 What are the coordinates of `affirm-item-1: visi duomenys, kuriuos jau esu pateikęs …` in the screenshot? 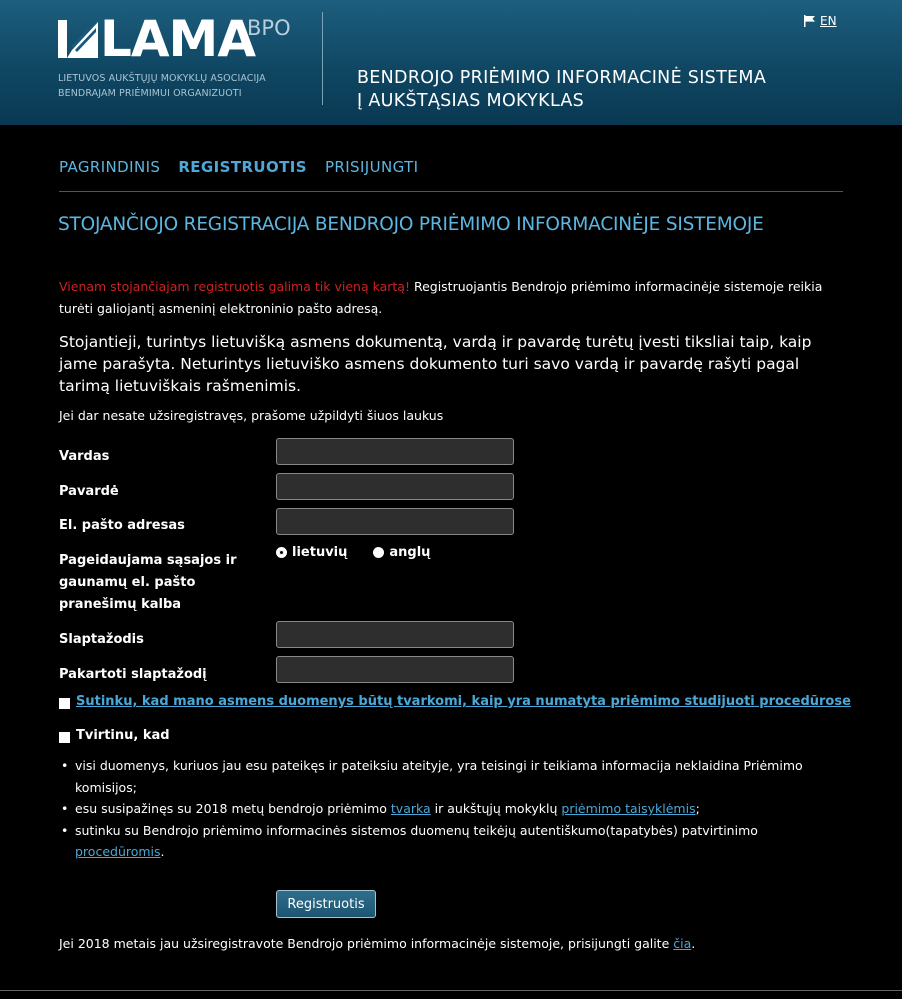 It's located at (454, 776).